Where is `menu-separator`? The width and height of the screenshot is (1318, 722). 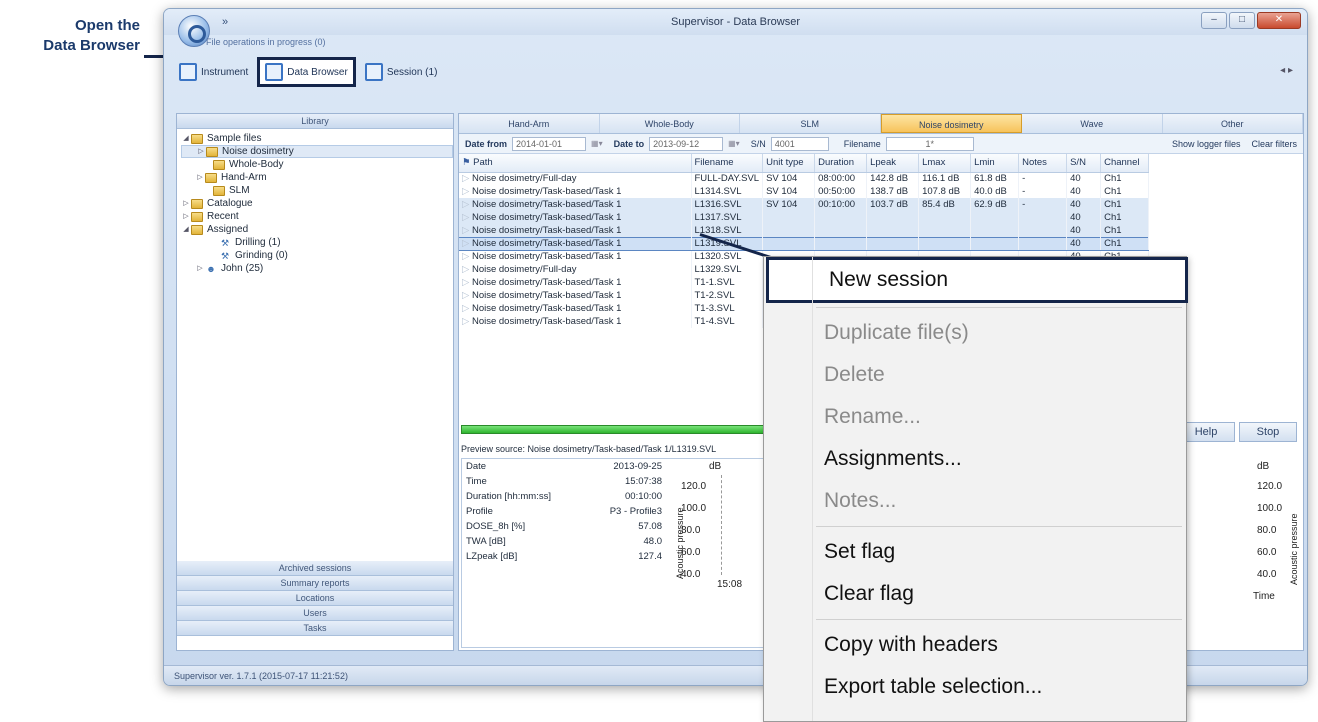
menu-separator is located at coordinates (999, 619).